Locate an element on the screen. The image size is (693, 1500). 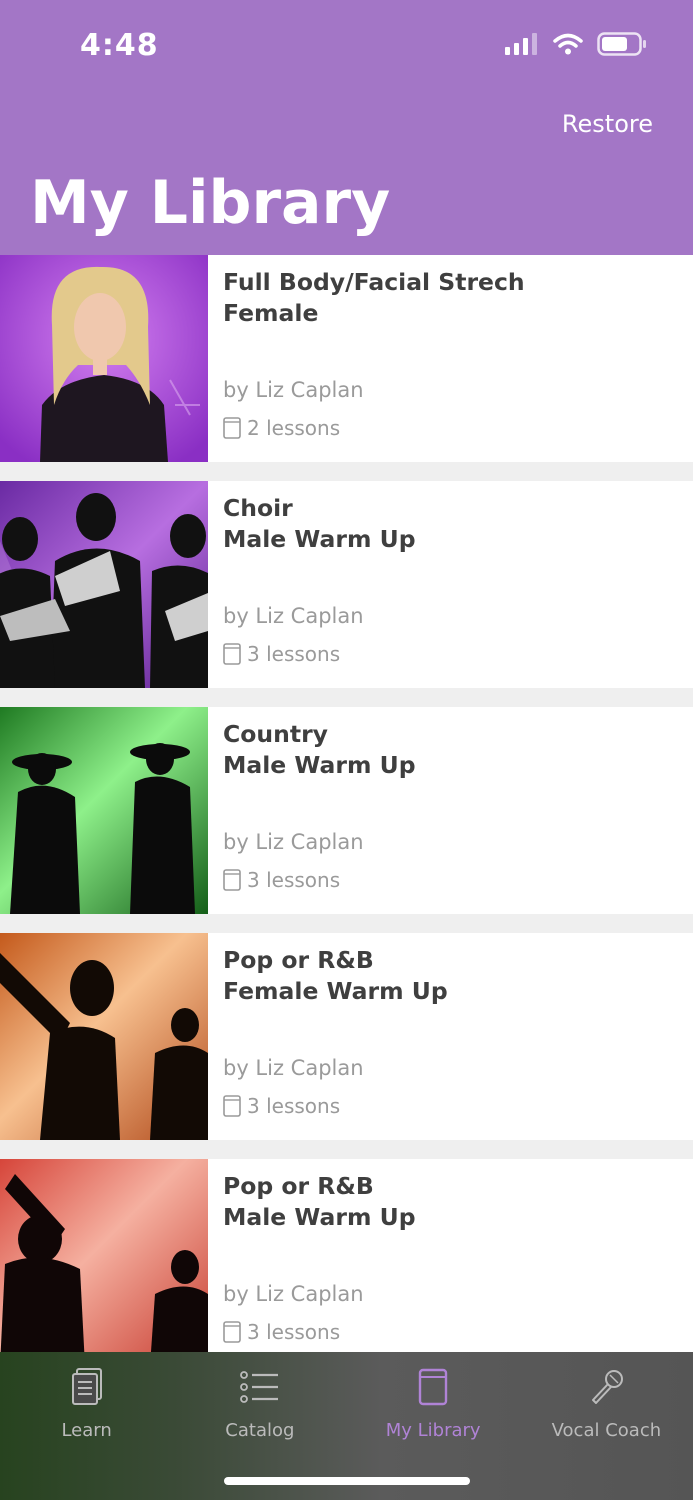
document-stack-icon is located at coordinates (86, 1386).